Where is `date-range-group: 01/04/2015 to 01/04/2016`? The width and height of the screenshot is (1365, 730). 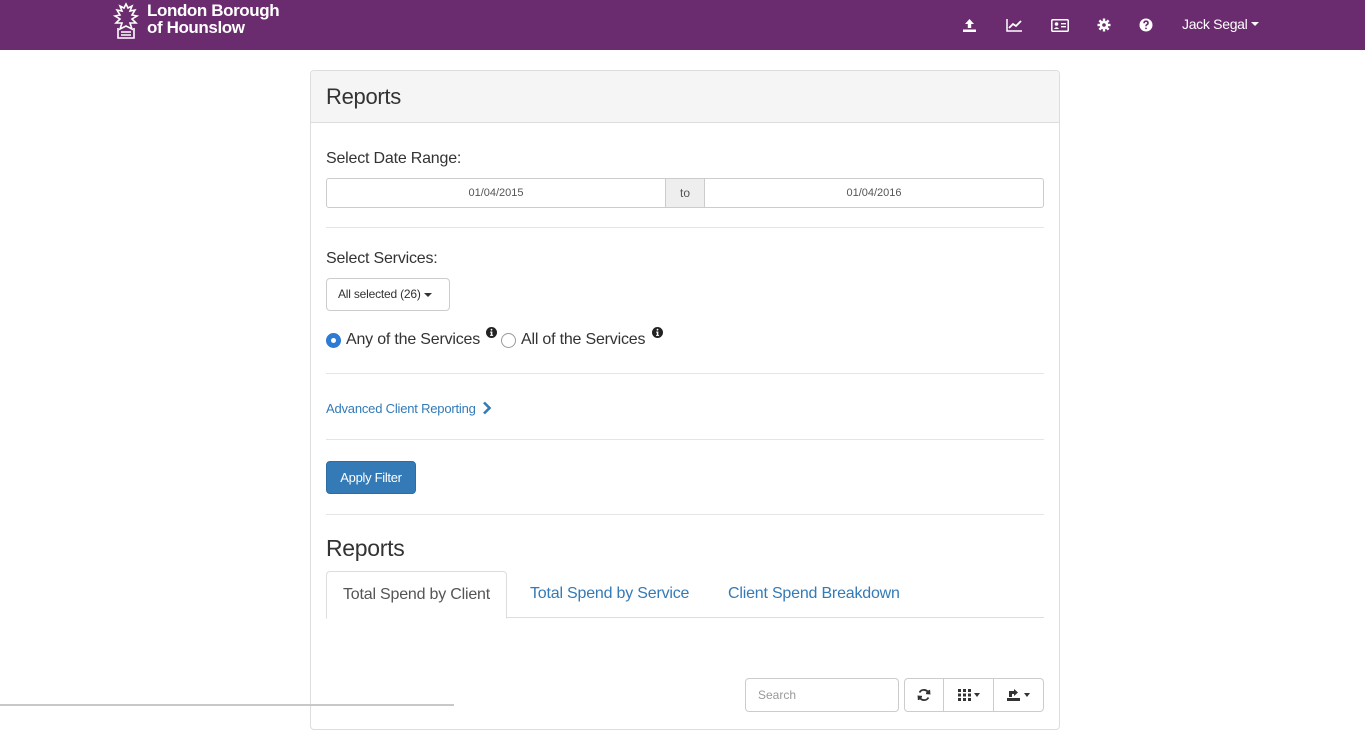
date-range-group: 01/04/2015 to 01/04/2016 is located at coordinates (685, 193).